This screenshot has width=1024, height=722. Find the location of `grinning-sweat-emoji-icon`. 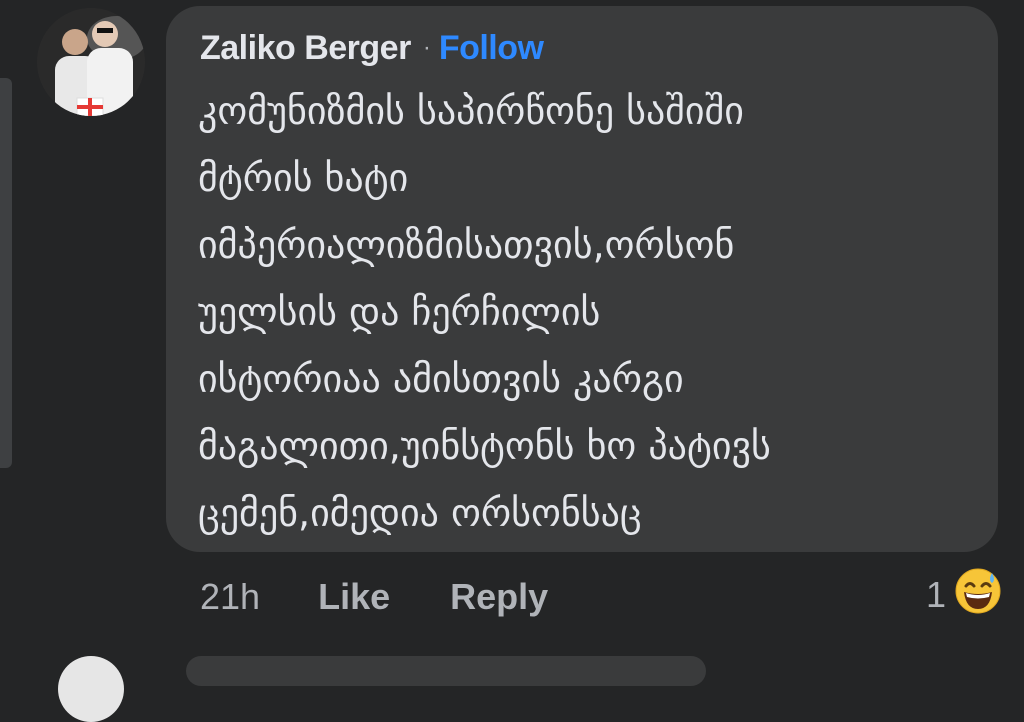

grinning-sweat-emoji-icon is located at coordinates (978, 595).